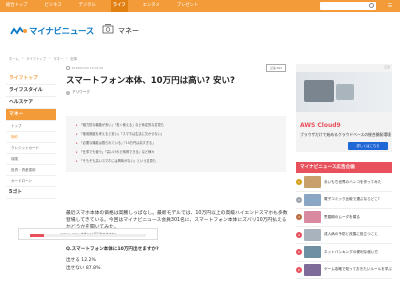 The height and width of the screenshot is (300, 400). What do you see at coordinates (368, 146) in the screenshot?
I see `ad-cta-button: 詳しくはこちら` at bounding box center [368, 146].